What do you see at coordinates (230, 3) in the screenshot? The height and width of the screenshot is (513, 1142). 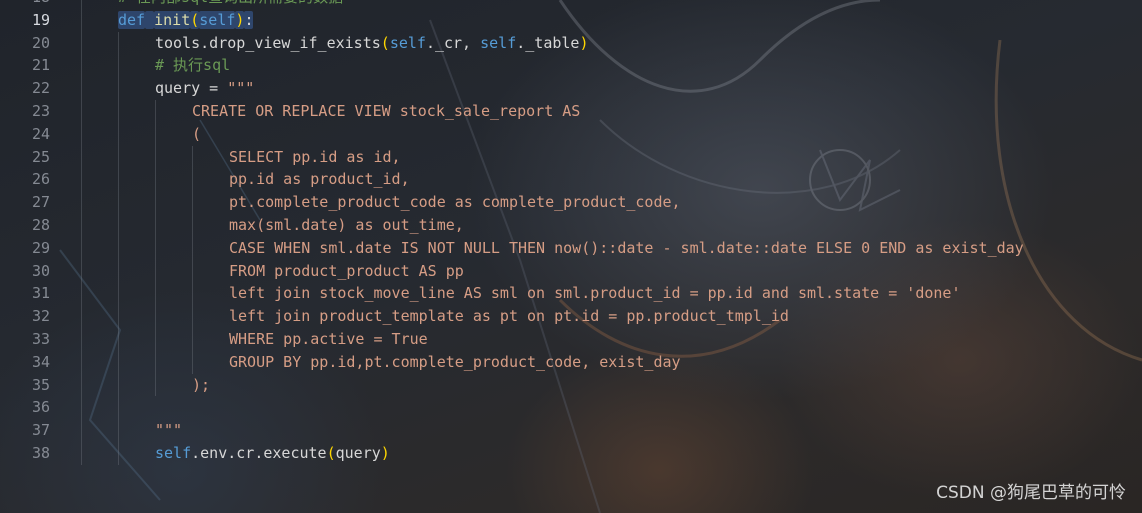 I see `code-token: # 在内部sql查询出所需要的数据` at bounding box center [230, 3].